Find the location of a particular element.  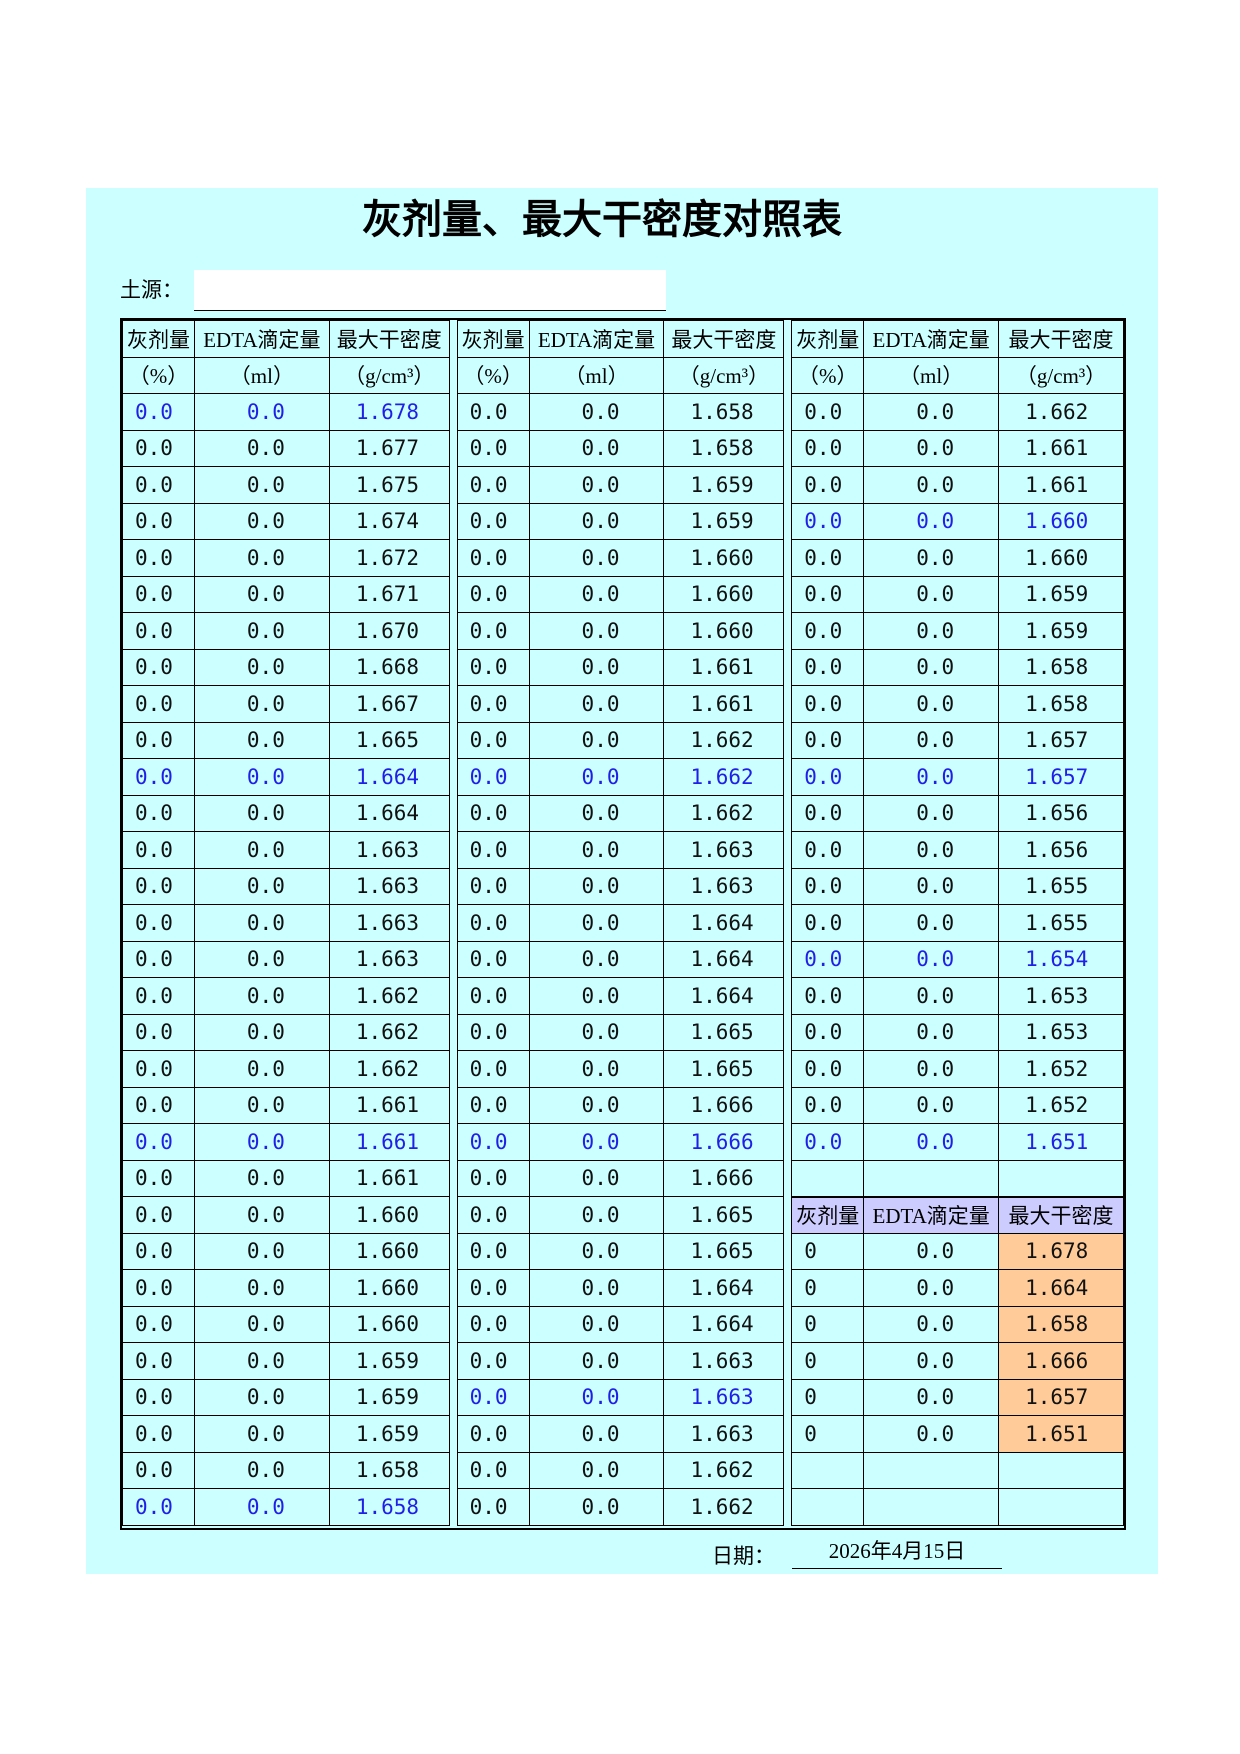

header-ash-dose: 灰剂量 is located at coordinates (493, 339).